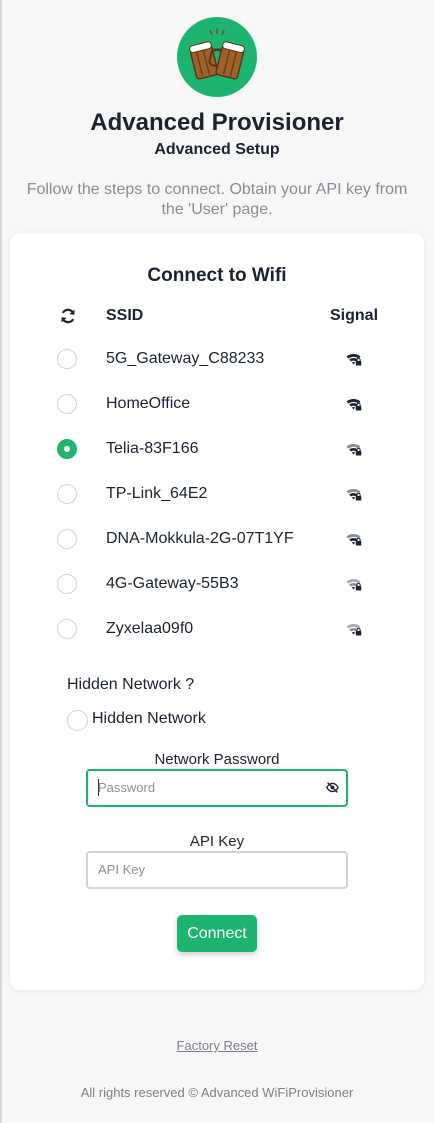  Describe the element at coordinates (77, 720) in the screenshot. I see `hidden-network-radio` at that location.